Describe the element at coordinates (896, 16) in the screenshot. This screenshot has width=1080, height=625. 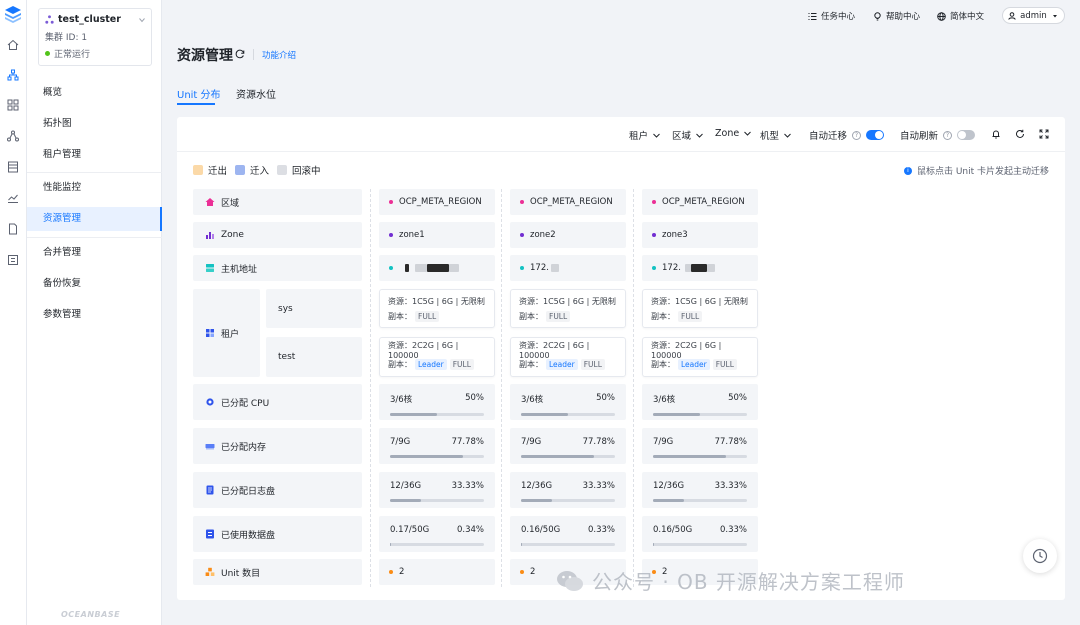
I see `help-center-link: 帮助中心` at that location.